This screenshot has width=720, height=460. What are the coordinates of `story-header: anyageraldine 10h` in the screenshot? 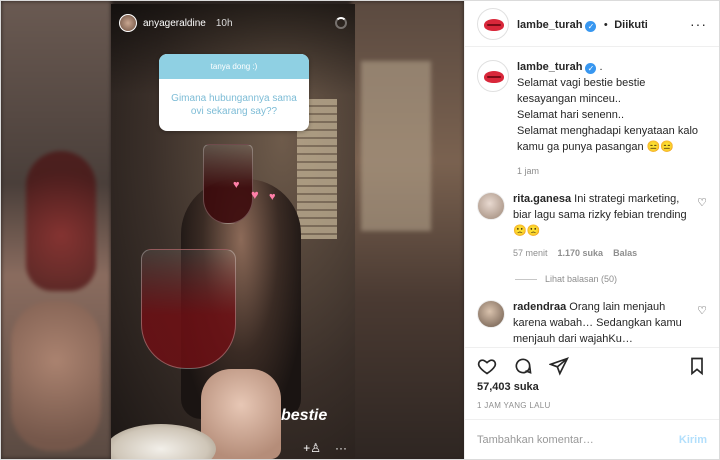 It's located at (233, 23).